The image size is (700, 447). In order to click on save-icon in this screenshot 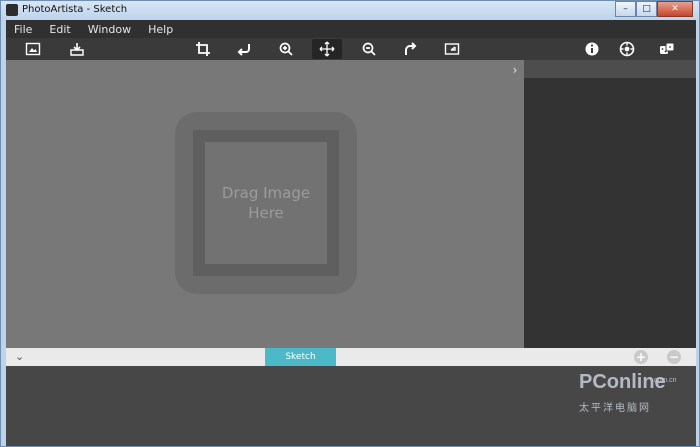, I will do `click(77, 49)`.